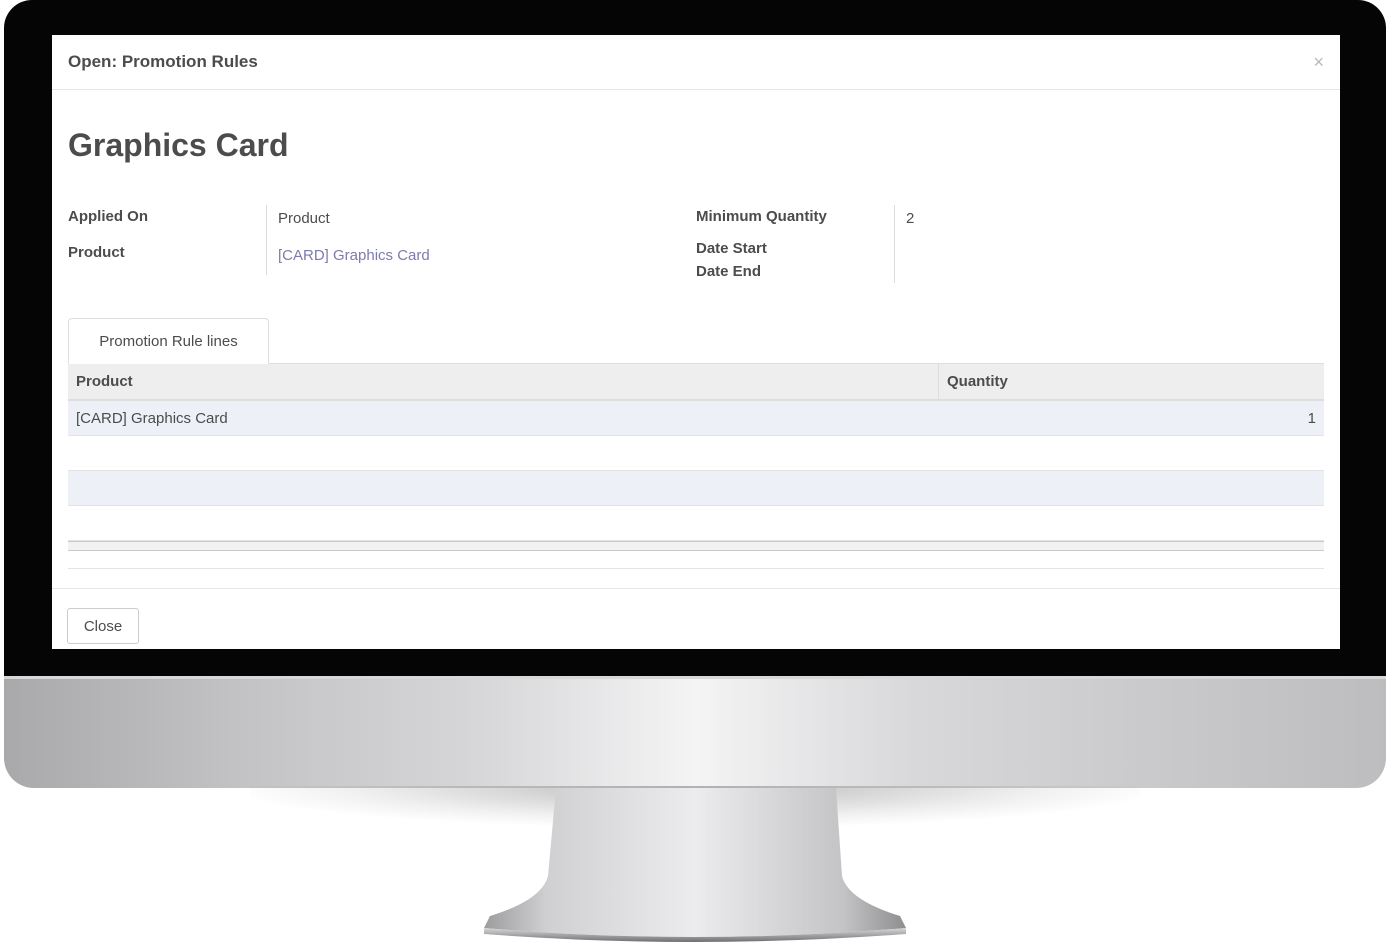 Image resolution: width=1388 pixels, height=948 pixels. What do you see at coordinates (103, 626) in the screenshot?
I see `close-button: Close` at bounding box center [103, 626].